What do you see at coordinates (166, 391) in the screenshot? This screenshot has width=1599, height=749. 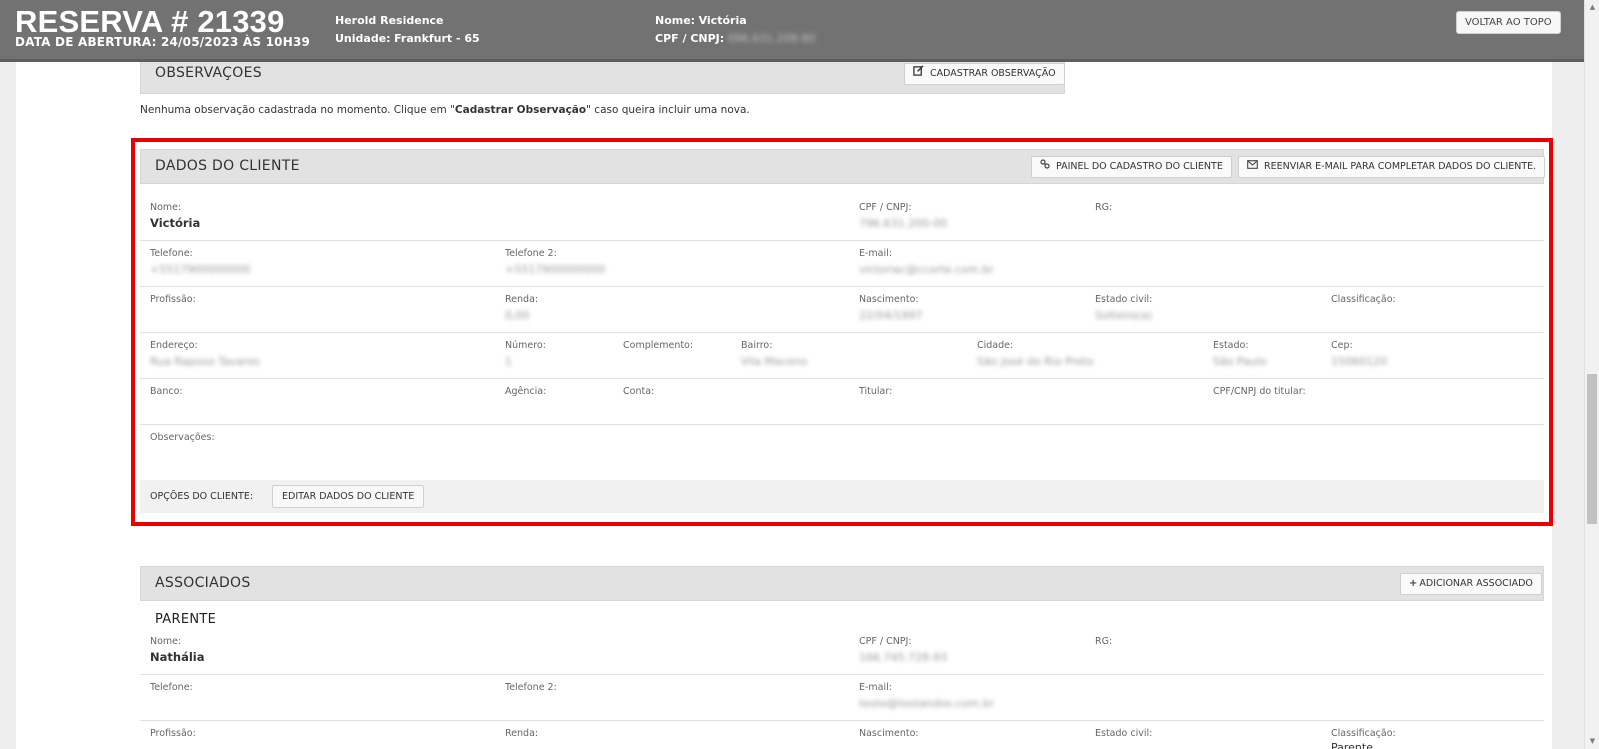 I see `client-bank-label: Banco:` at bounding box center [166, 391].